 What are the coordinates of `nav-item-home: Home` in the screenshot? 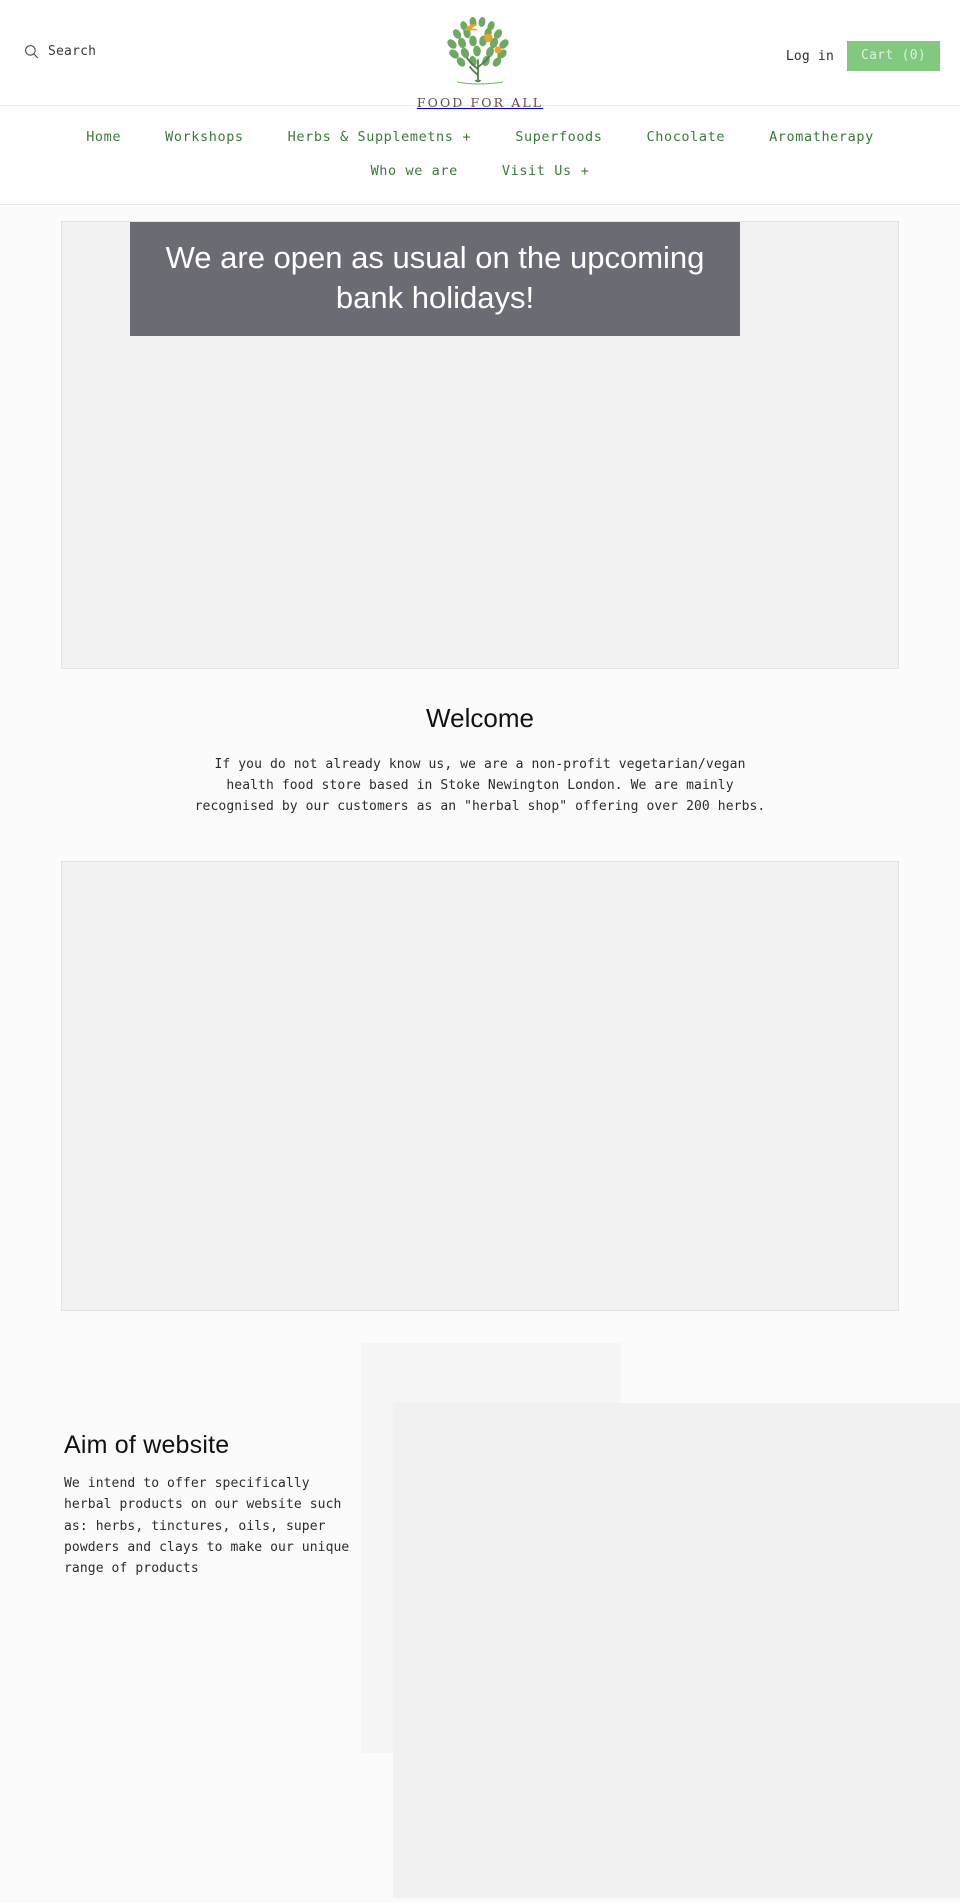 It's located at (103, 137).